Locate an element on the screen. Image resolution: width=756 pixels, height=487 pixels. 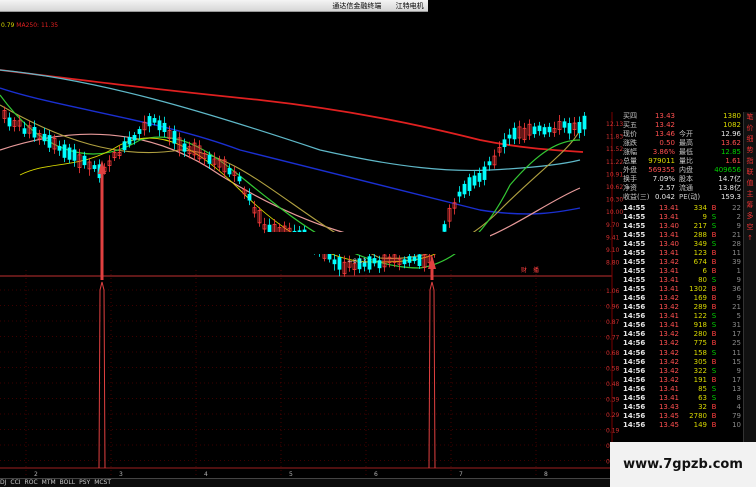
indicator-tab: MCST is located at coordinates (102, 482).